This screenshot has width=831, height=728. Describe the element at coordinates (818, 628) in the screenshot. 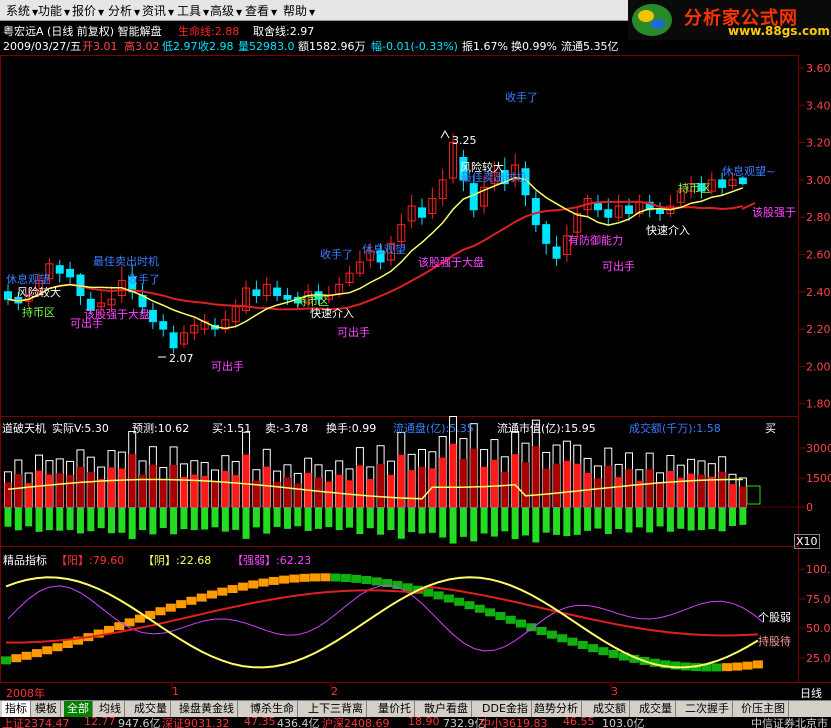

I see `indicator-axis-label: 50.00` at that location.